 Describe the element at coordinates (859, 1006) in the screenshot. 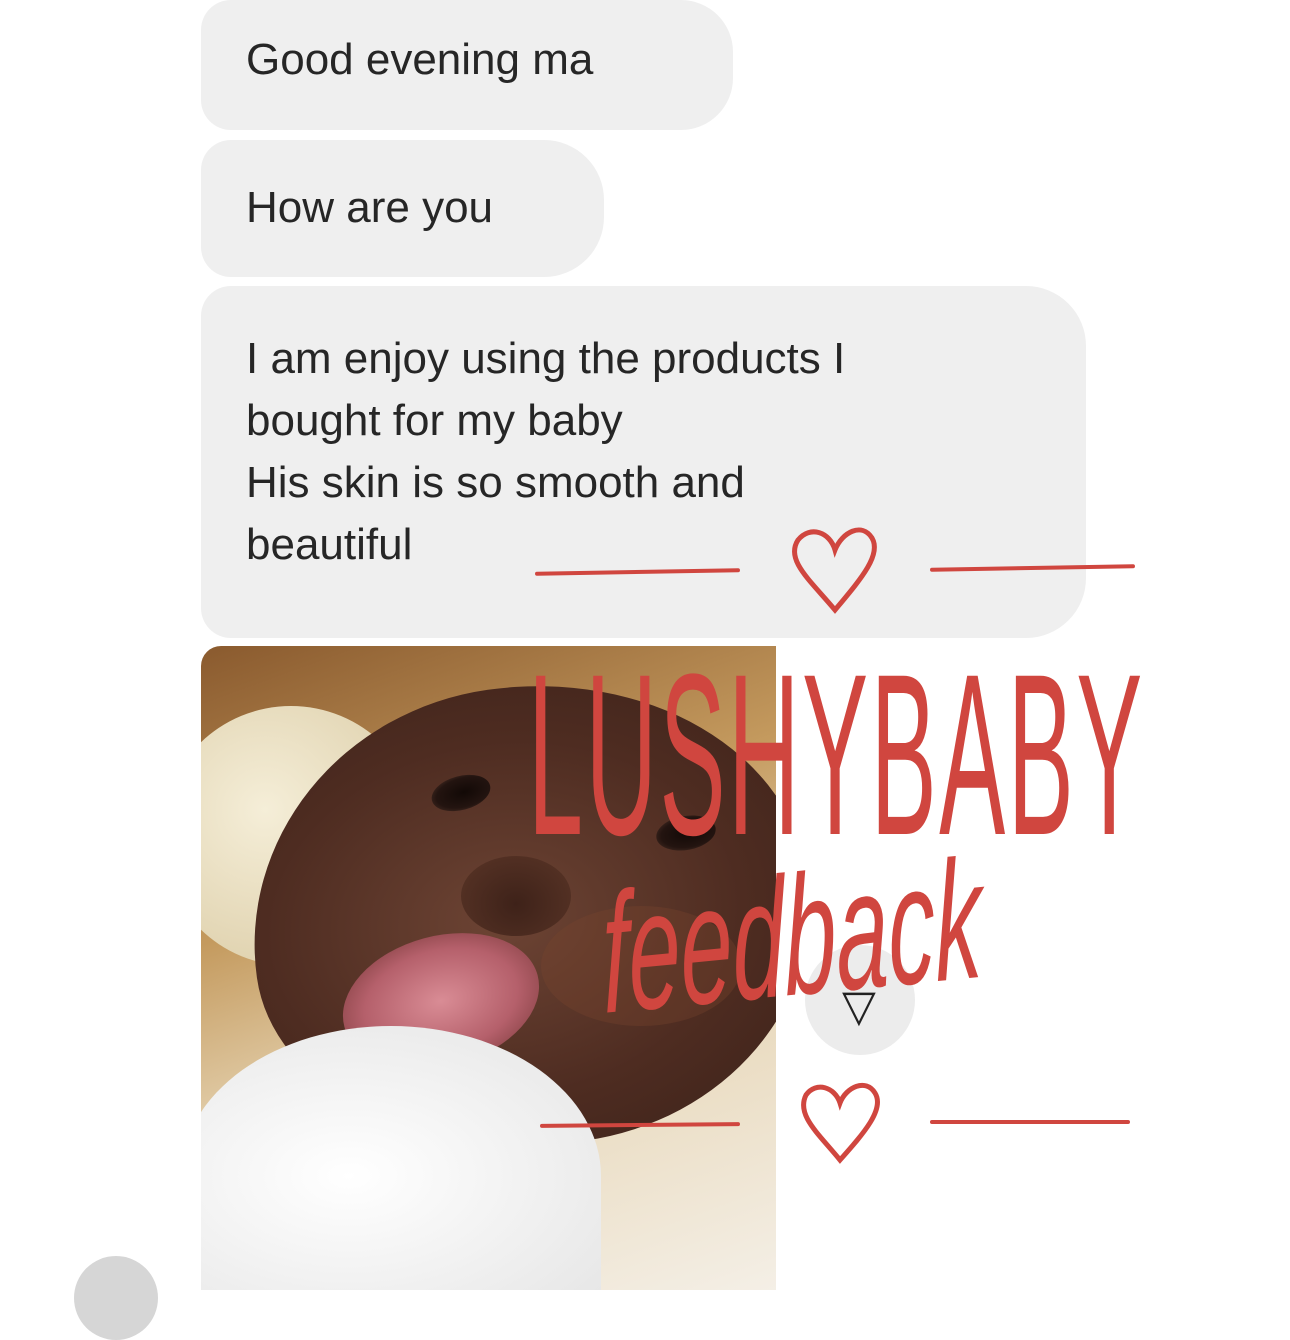

I see `forward-arrow-icon: ▽` at that location.